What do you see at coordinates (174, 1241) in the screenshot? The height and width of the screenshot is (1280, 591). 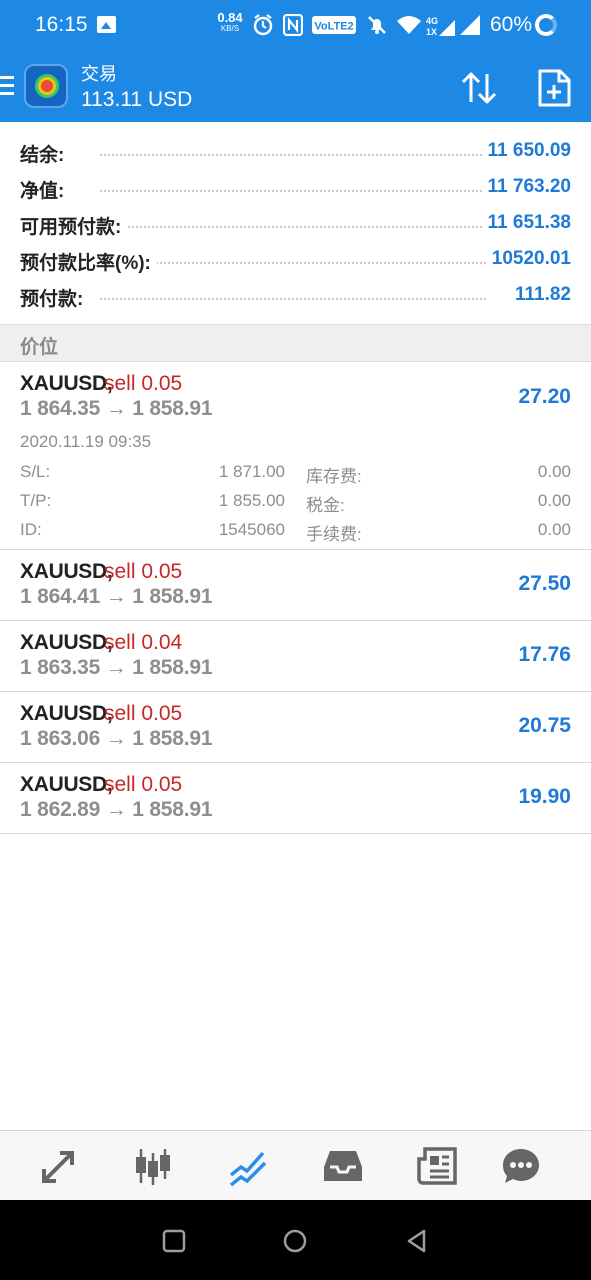 I see `recent-apps-icon` at bounding box center [174, 1241].